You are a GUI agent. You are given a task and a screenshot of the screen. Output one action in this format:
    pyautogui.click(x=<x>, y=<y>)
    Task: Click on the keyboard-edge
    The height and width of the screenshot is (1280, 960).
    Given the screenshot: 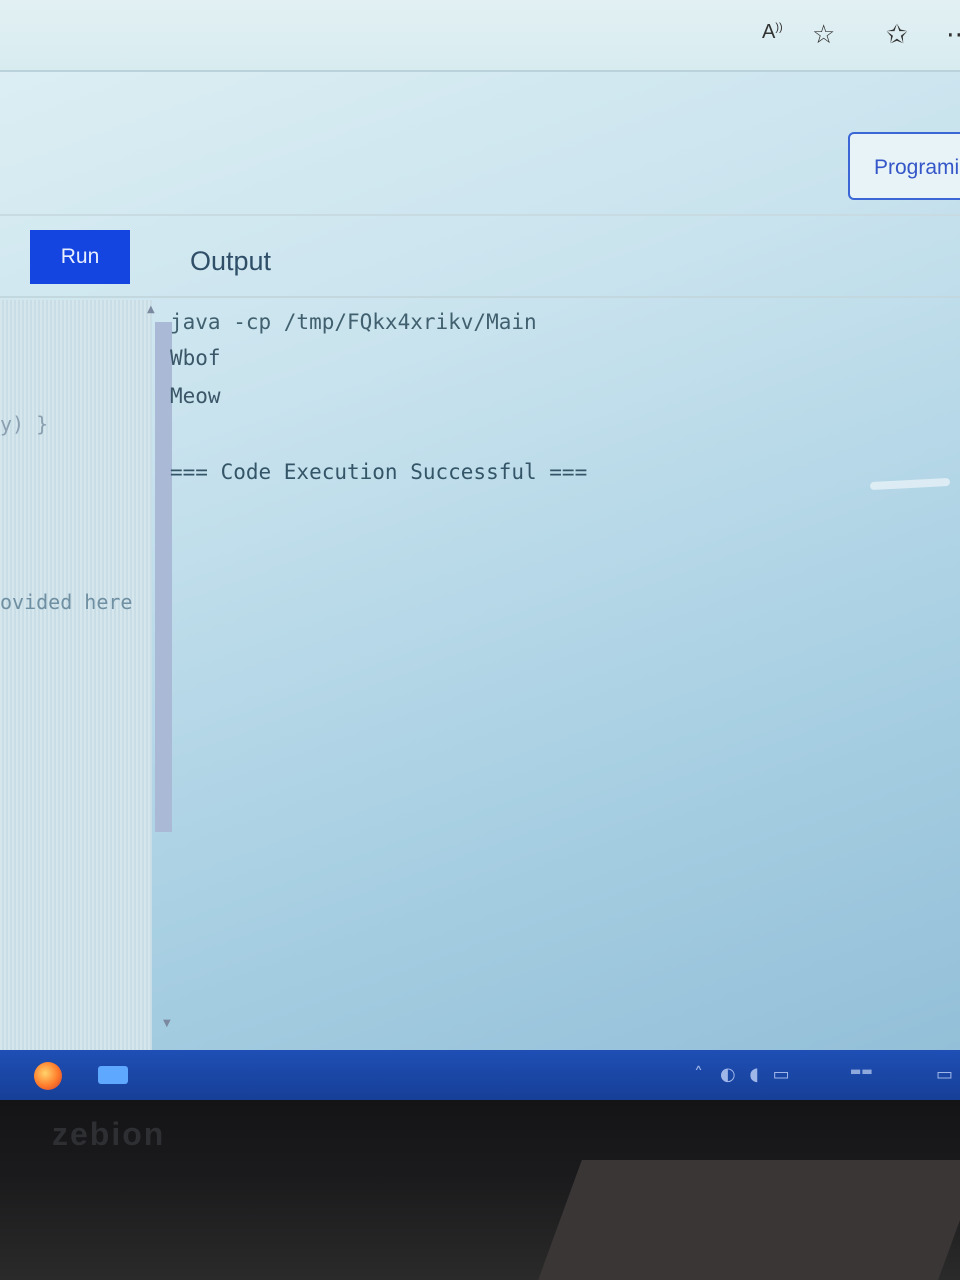 What is the action you would take?
    pyautogui.click(x=749, y=1220)
    